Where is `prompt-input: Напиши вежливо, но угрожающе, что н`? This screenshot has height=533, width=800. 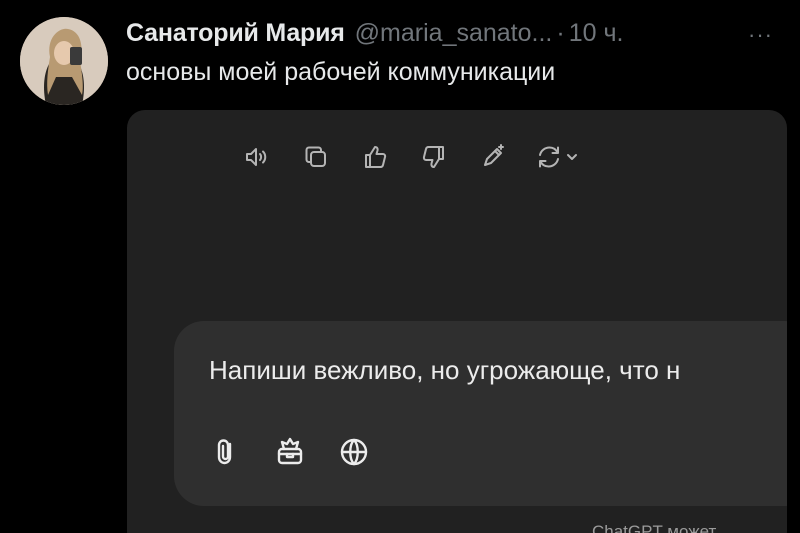 prompt-input: Напиши вежливо, но угрожающе, что н is located at coordinates (444, 370).